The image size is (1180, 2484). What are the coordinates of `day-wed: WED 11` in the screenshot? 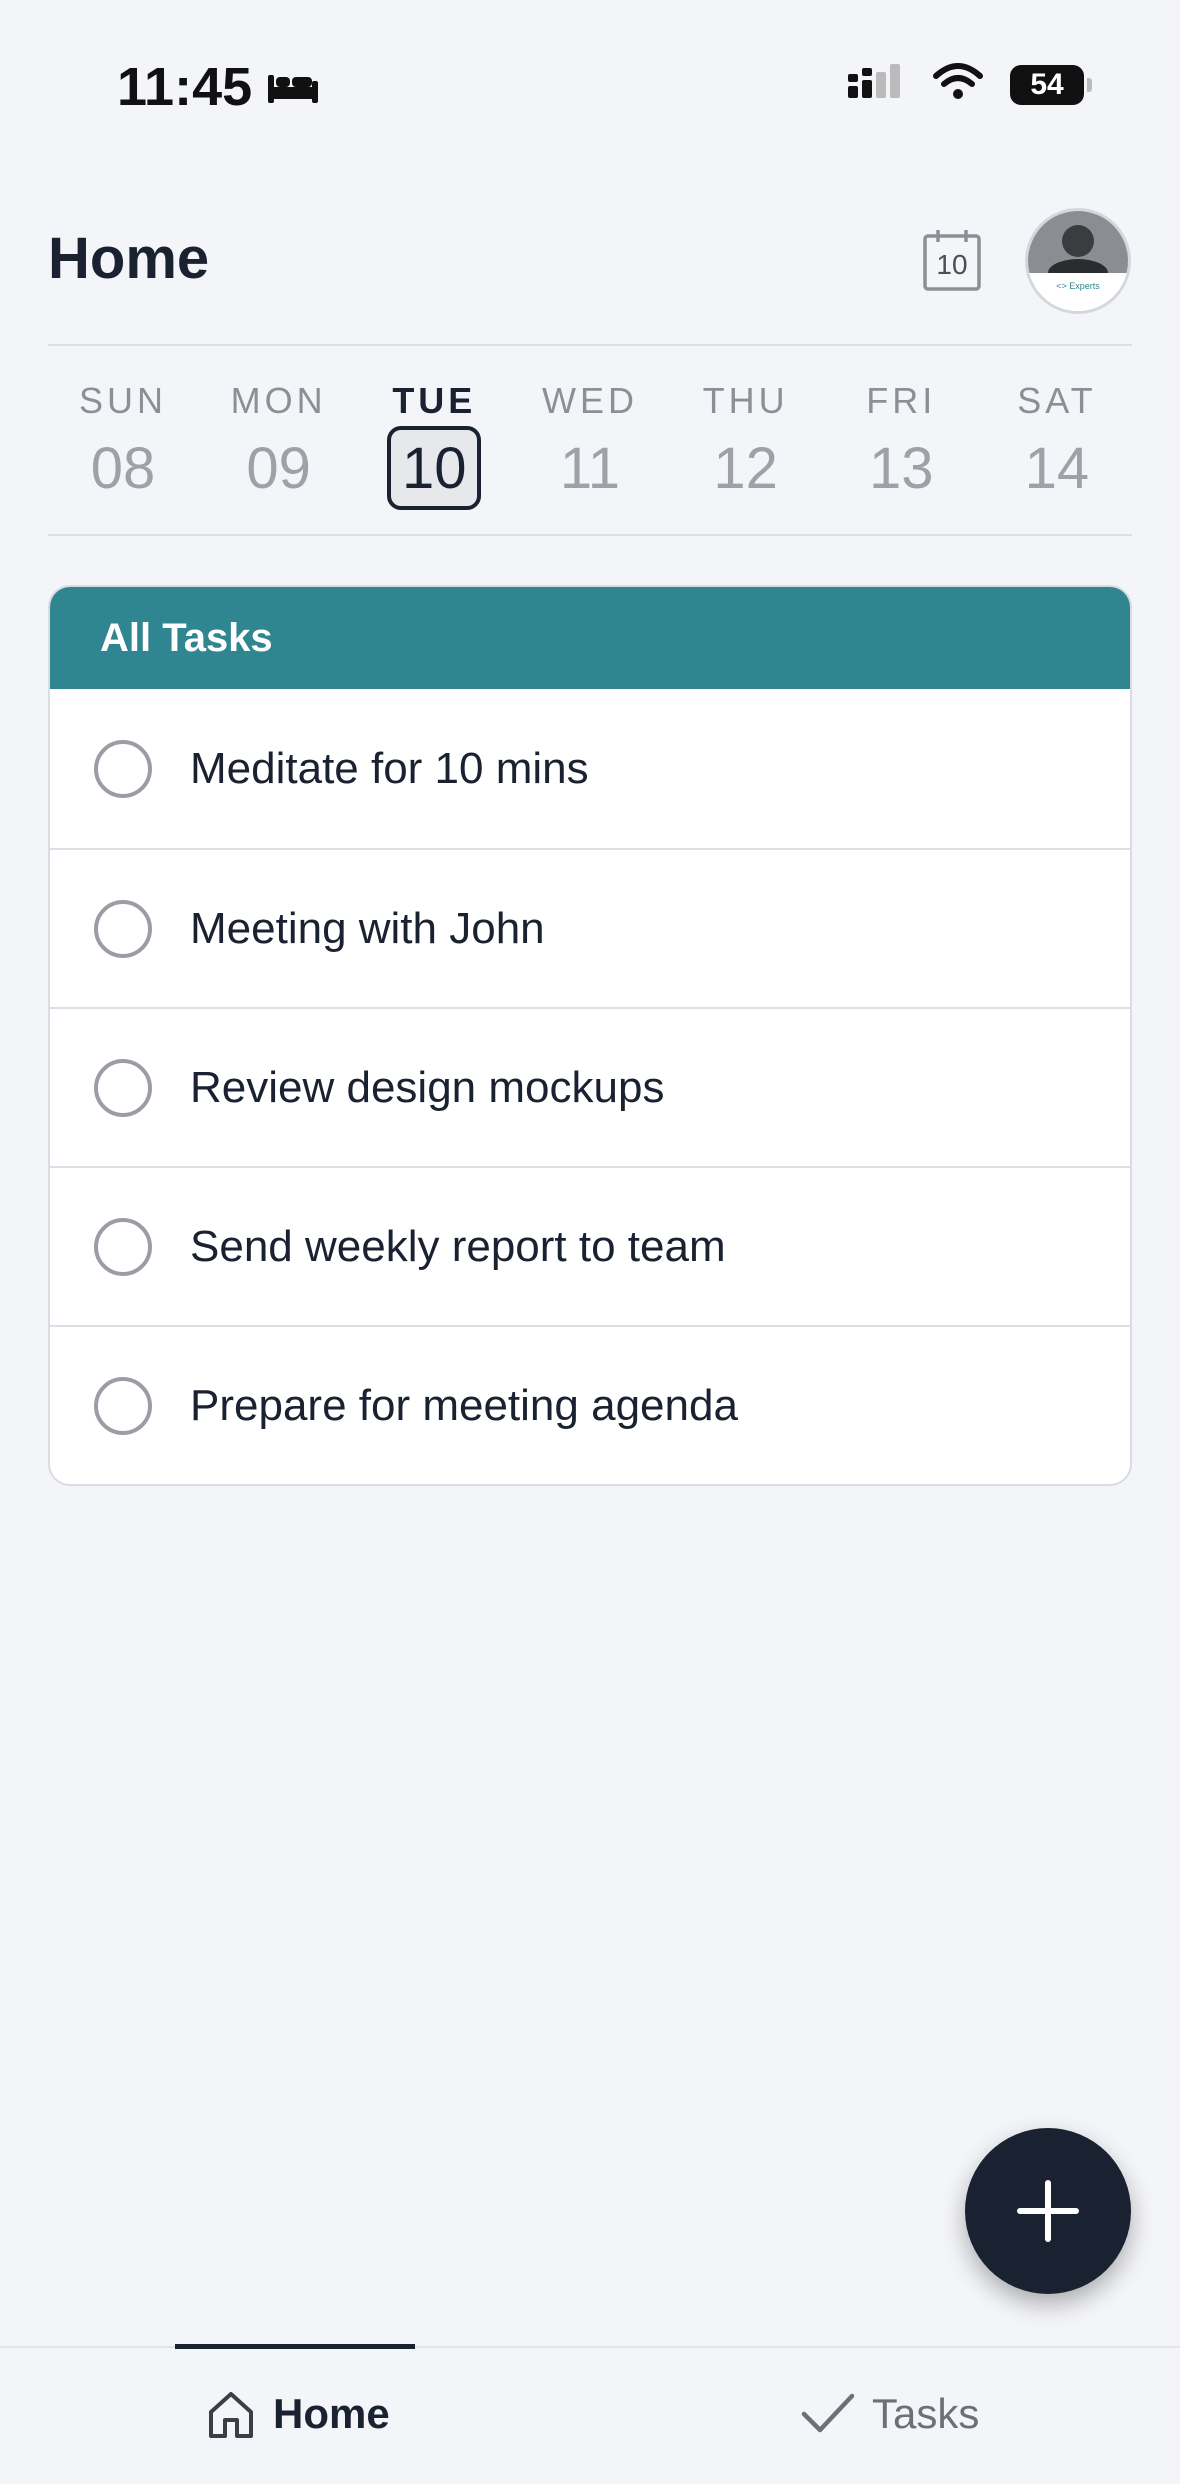 It's located at (590, 445).